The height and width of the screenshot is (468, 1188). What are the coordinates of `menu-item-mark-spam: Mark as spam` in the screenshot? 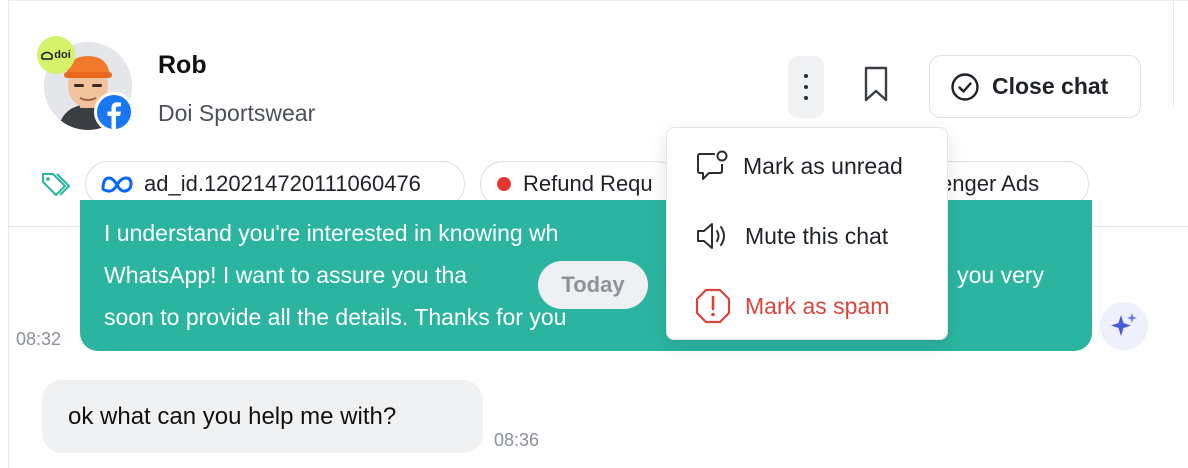 It's located at (807, 306).